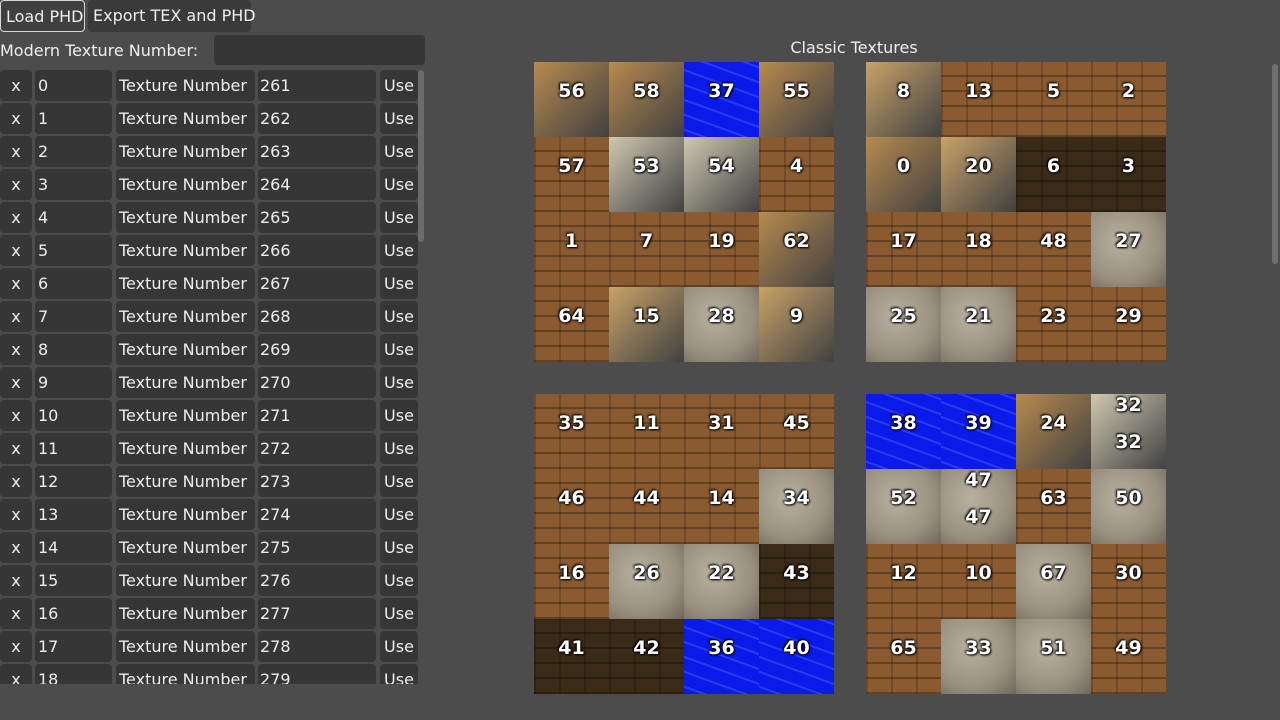 This screenshot has width=1280, height=720. Describe the element at coordinates (317, 415) in the screenshot. I see `texture-number-field: 271` at that location.